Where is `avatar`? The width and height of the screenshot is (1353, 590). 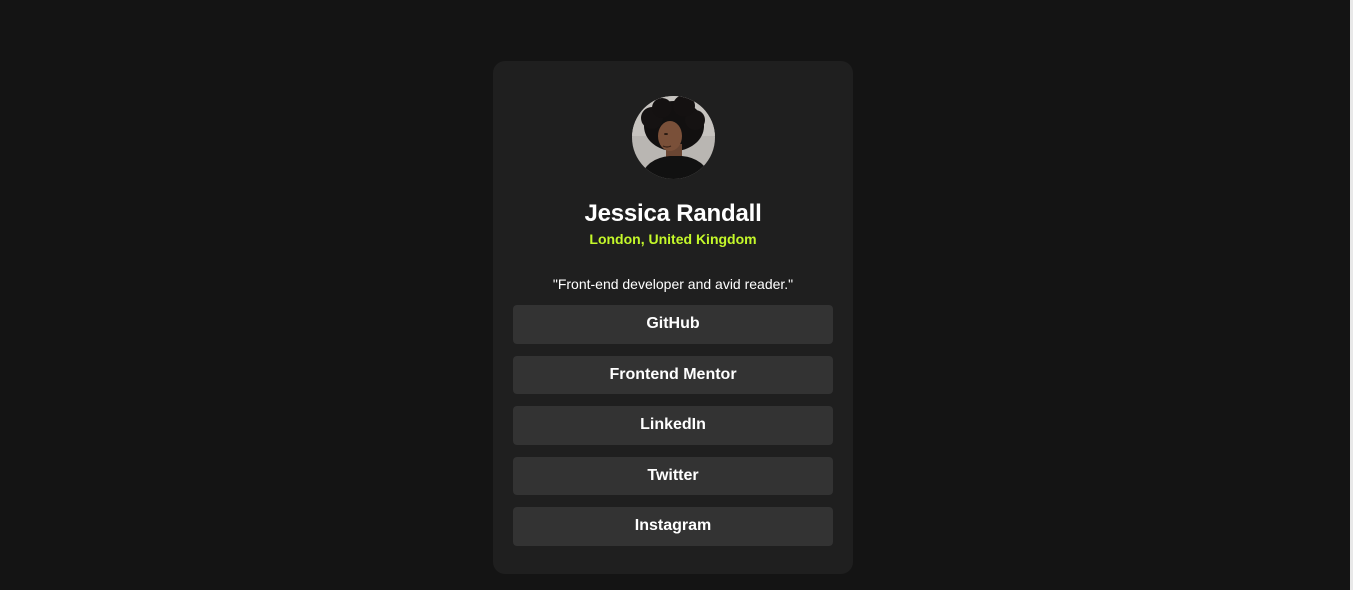 avatar is located at coordinates (673, 137).